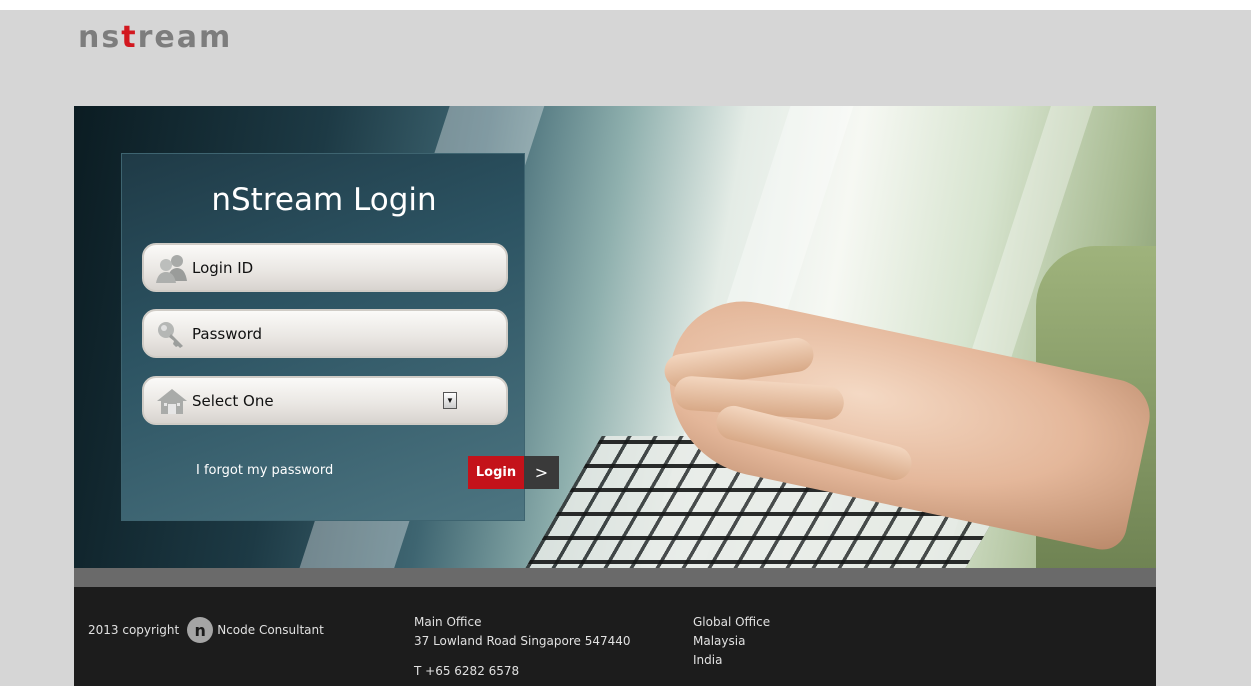  Describe the element at coordinates (448, 622) in the screenshot. I see `main-office-title: Main Office` at that location.